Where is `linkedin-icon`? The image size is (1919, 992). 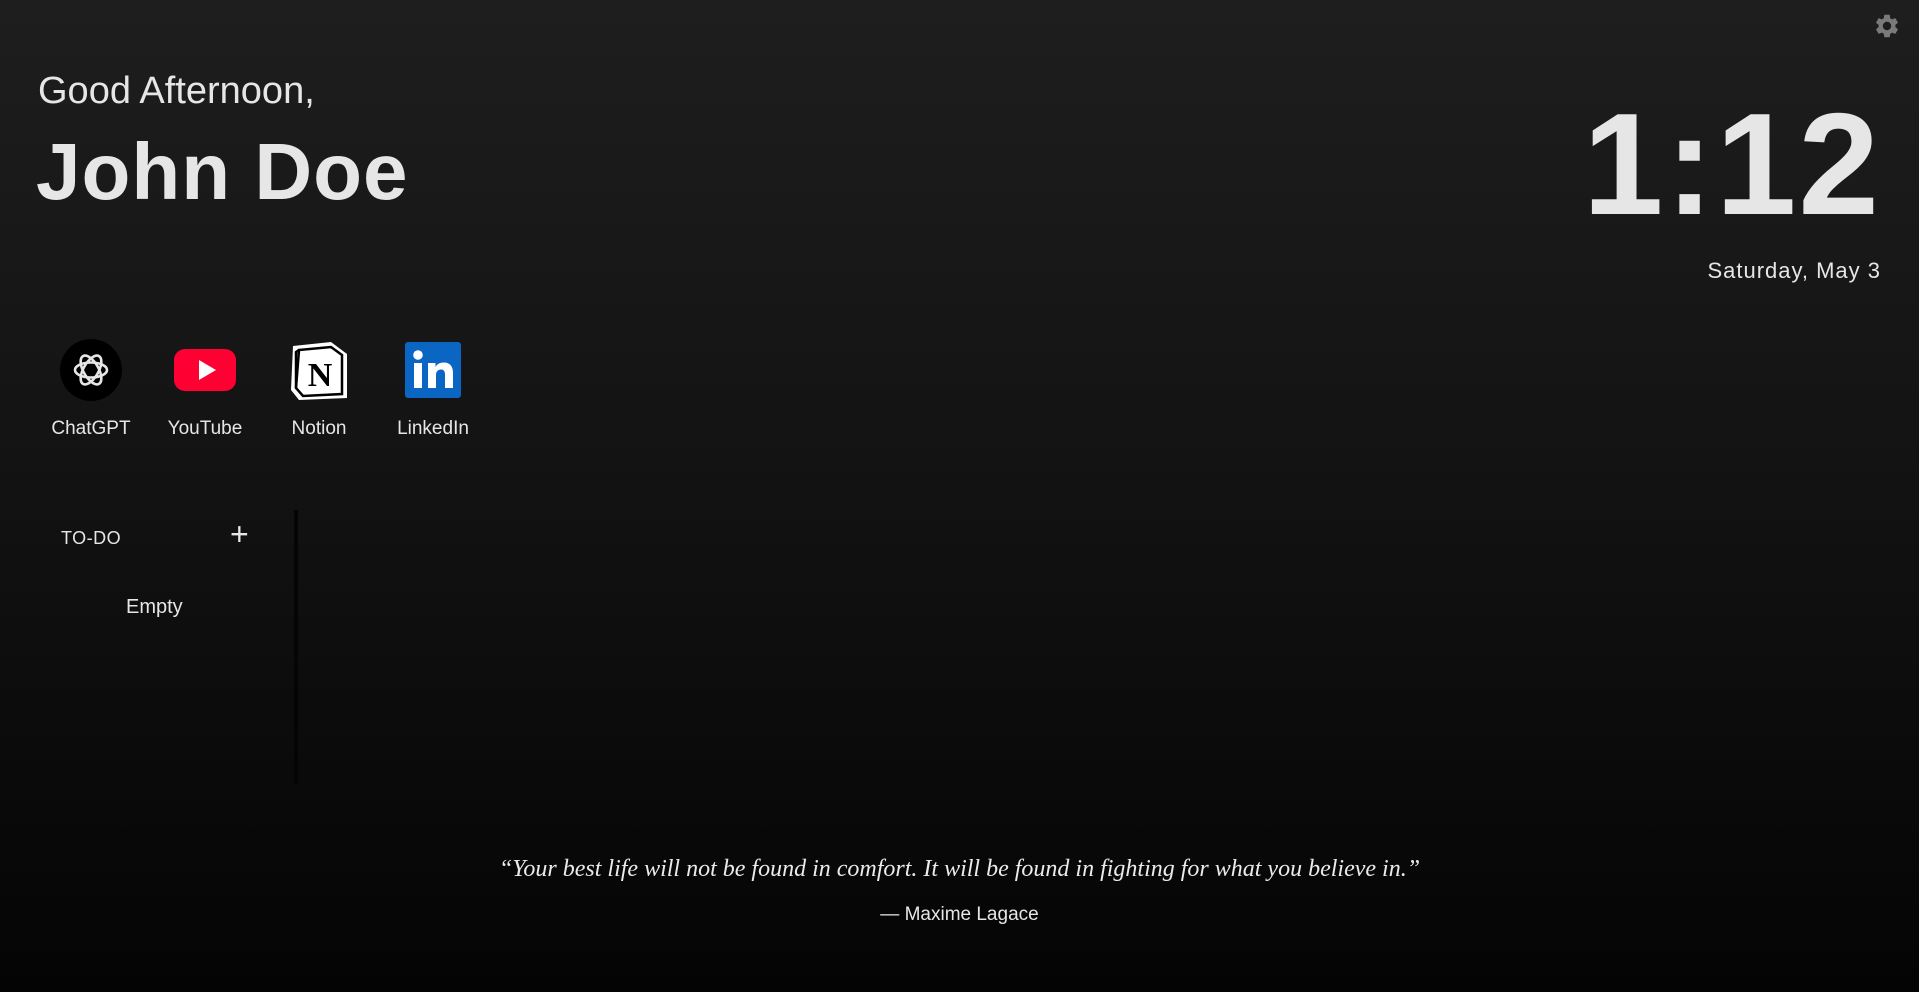 linkedin-icon is located at coordinates (433, 370).